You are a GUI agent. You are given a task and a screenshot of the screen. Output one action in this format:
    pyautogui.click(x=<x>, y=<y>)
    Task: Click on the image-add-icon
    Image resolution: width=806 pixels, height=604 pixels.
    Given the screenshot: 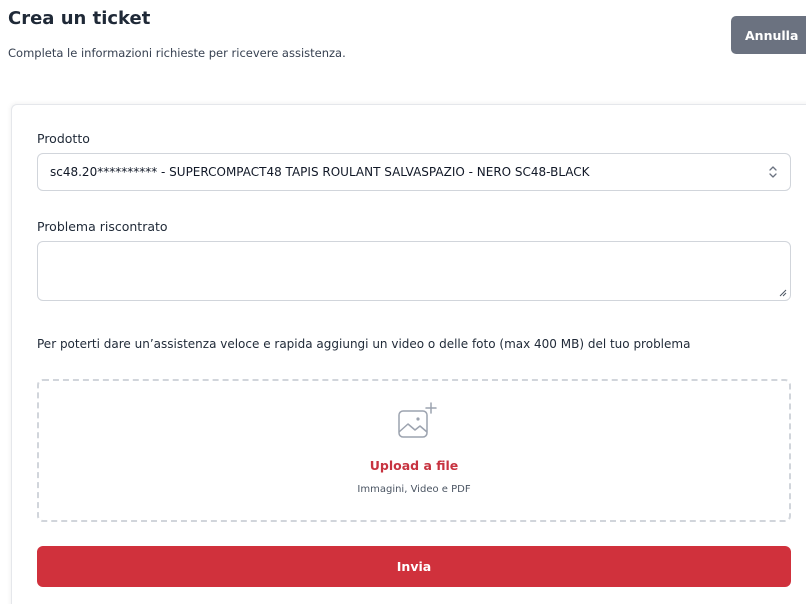 What is the action you would take?
    pyautogui.click(x=417, y=420)
    